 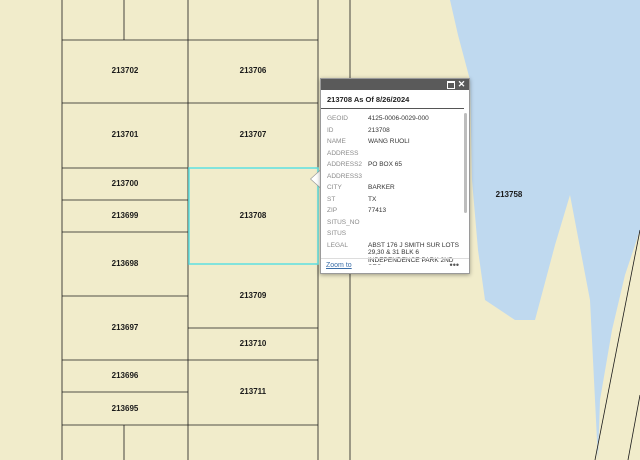 What do you see at coordinates (454, 265) in the screenshot?
I see `more-options-icon: •••` at bounding box center [454, 265].